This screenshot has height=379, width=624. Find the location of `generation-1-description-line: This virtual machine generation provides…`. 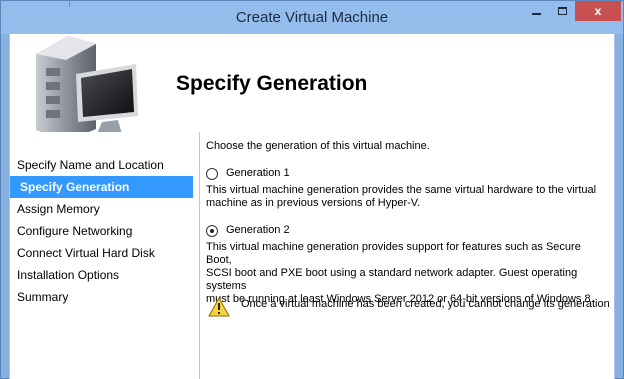

generation-1-description-line: This virtual machine generation provides… is located at coordinates (401, 190).